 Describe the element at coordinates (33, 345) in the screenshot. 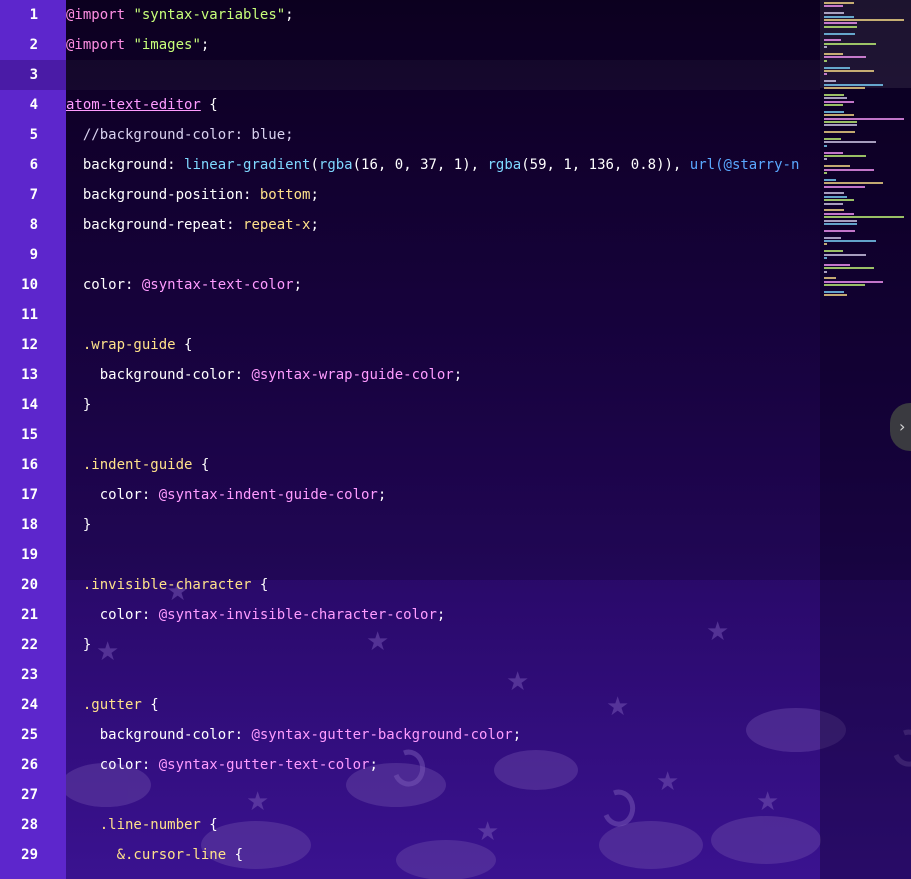

I see `line-number: 12` at that location.